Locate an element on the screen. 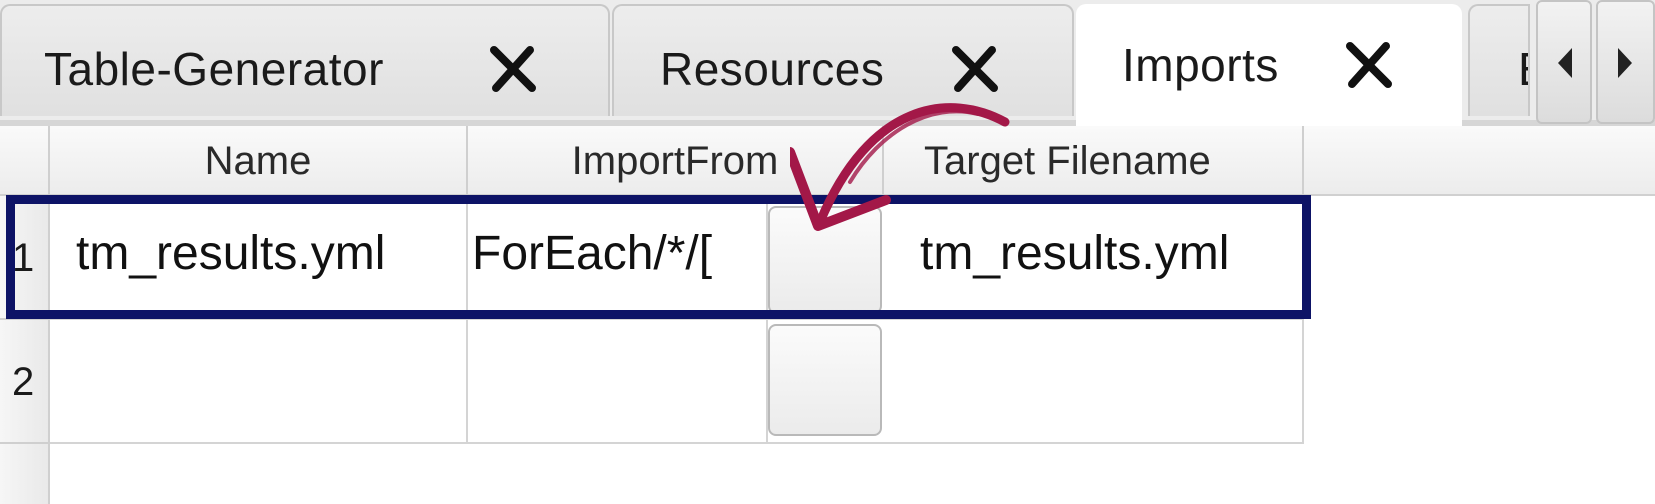  tab-imports: Imports is located at coordinates (1269, 65).